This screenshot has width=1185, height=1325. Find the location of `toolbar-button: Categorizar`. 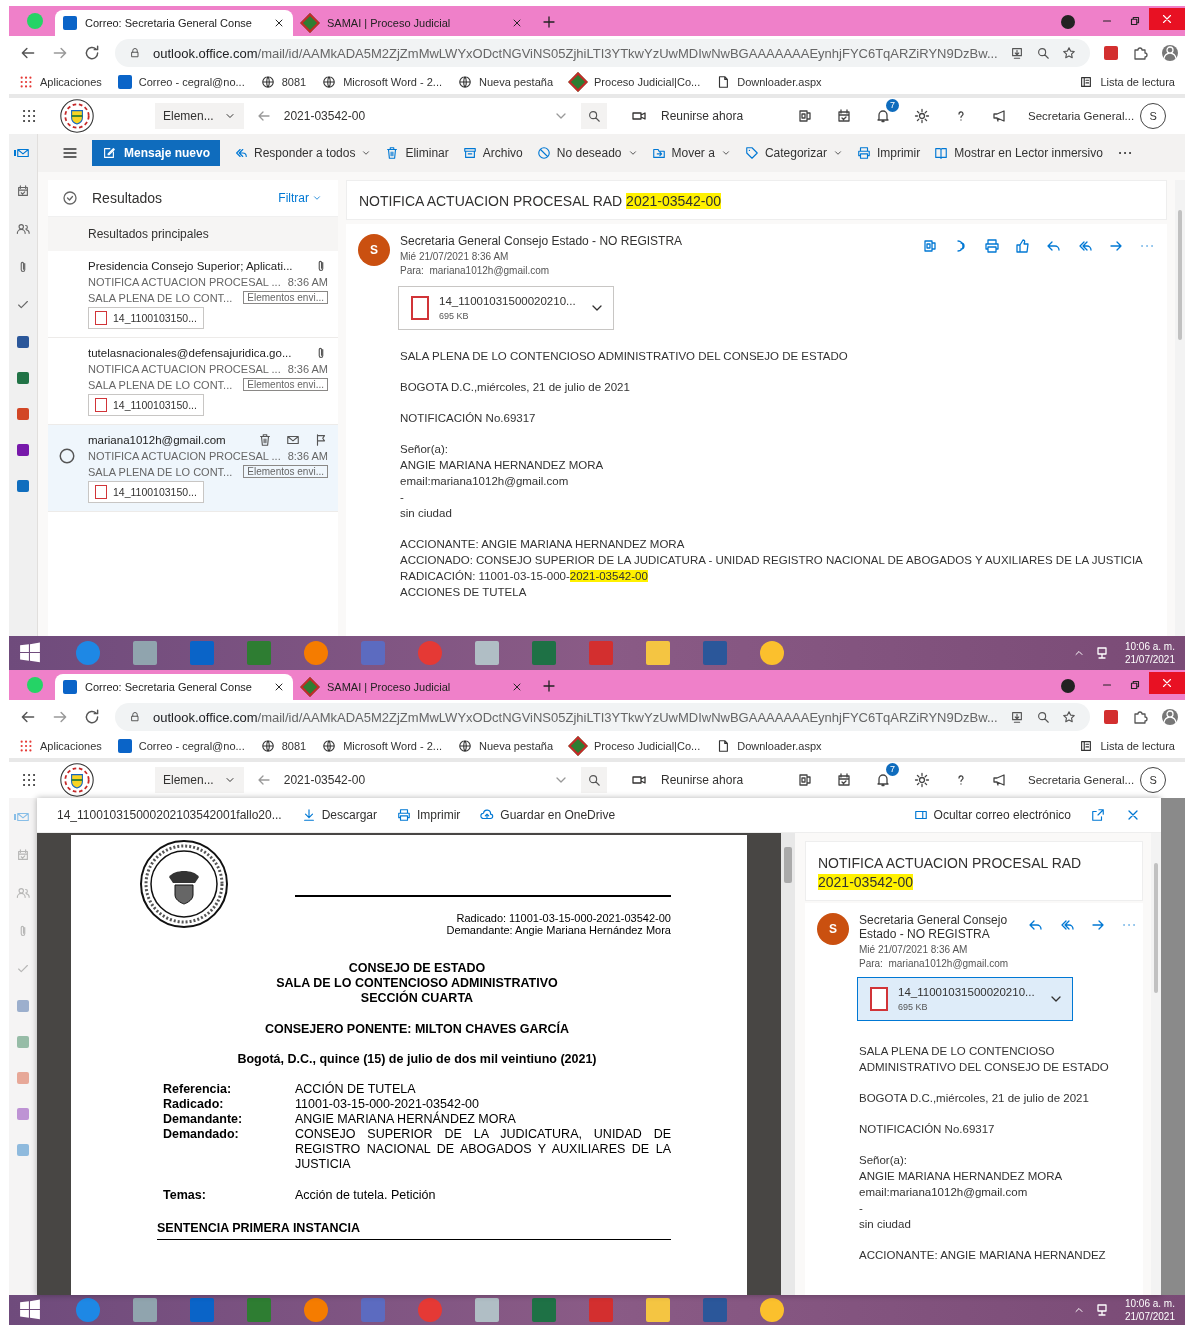

toolbar-button: Categorizar is located at coordinates (793, 153).